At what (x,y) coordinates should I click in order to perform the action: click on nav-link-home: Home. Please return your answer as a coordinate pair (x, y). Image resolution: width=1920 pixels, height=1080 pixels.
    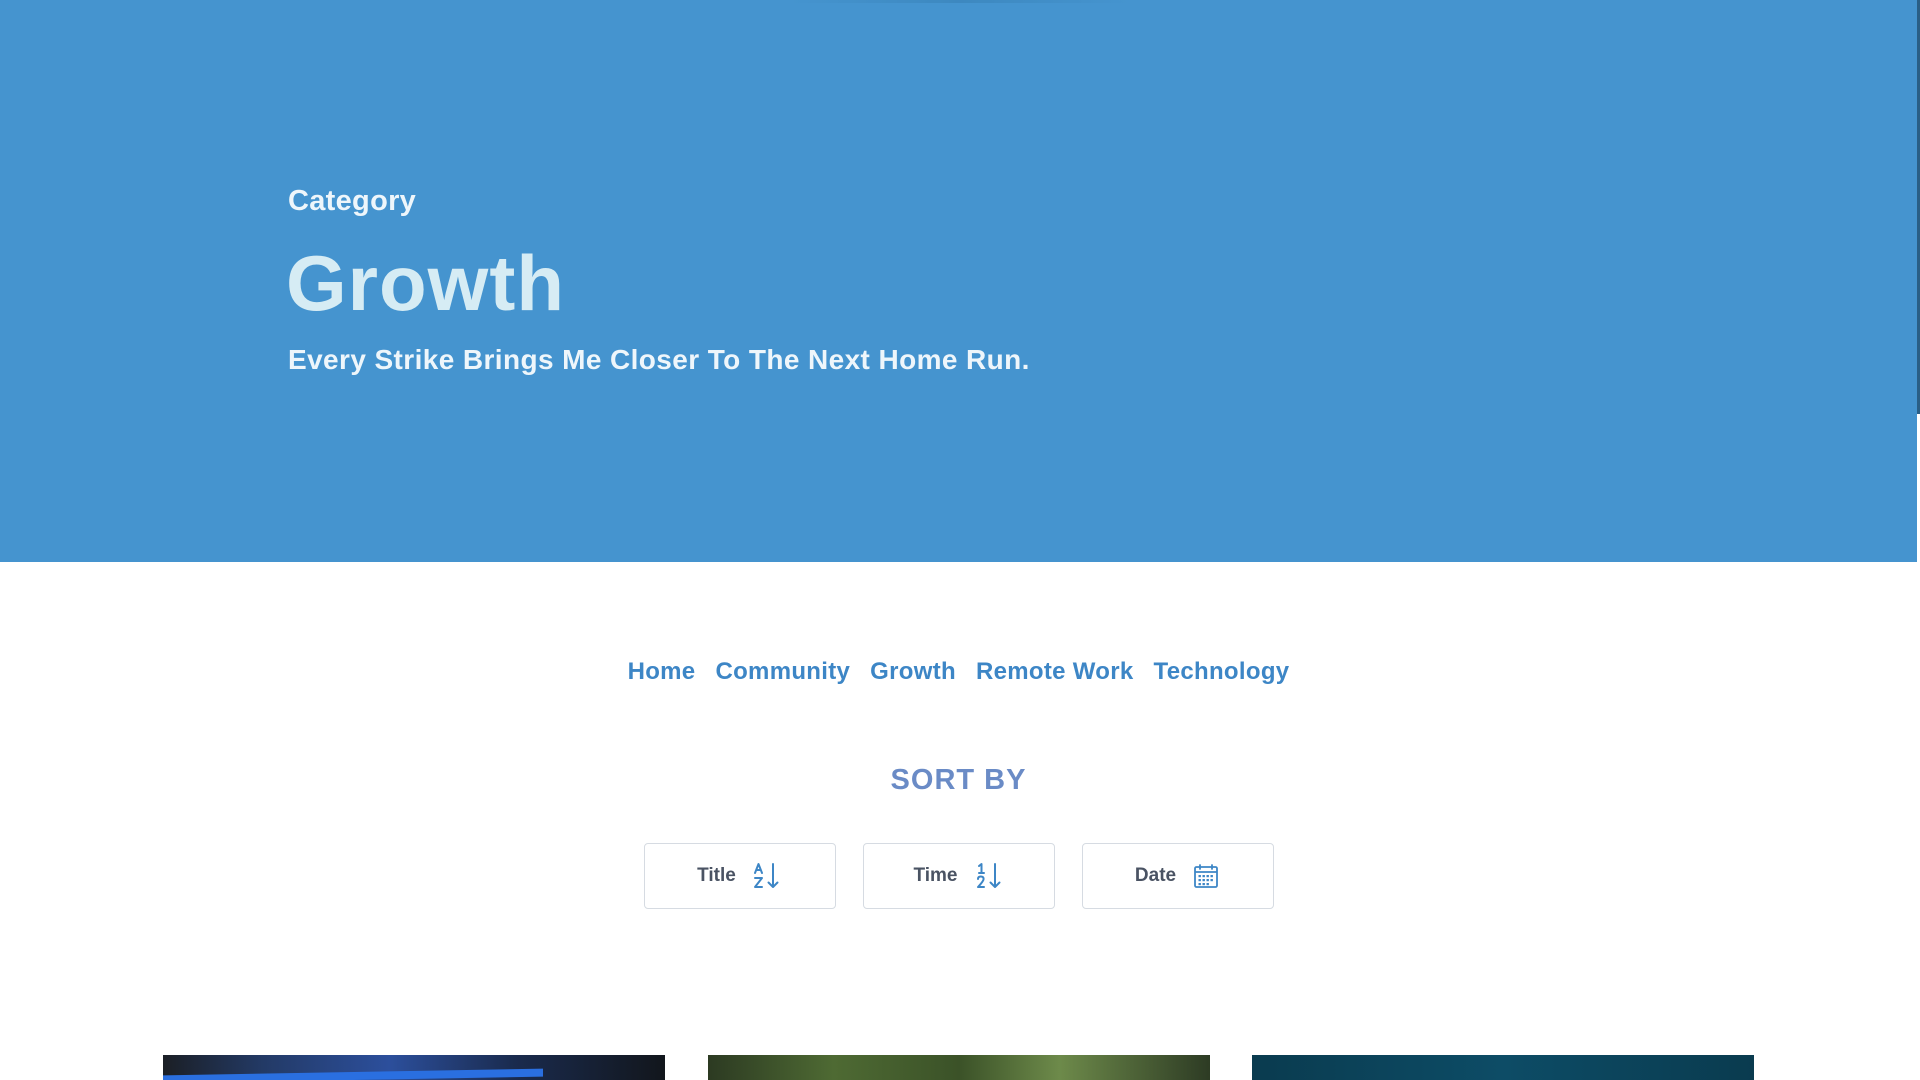
    Looking at the image, I should click on (662, 672).